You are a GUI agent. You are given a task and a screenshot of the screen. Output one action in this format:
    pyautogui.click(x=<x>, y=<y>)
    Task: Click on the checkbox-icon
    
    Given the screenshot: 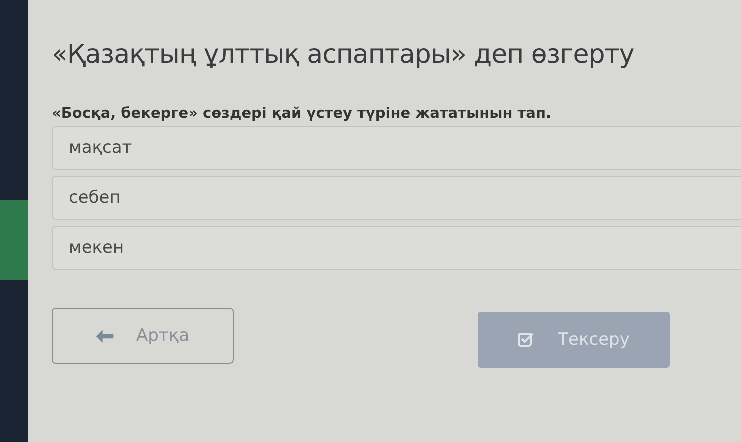 What is the action you would take?
    pyautogui.click(x=526, y=340)
    